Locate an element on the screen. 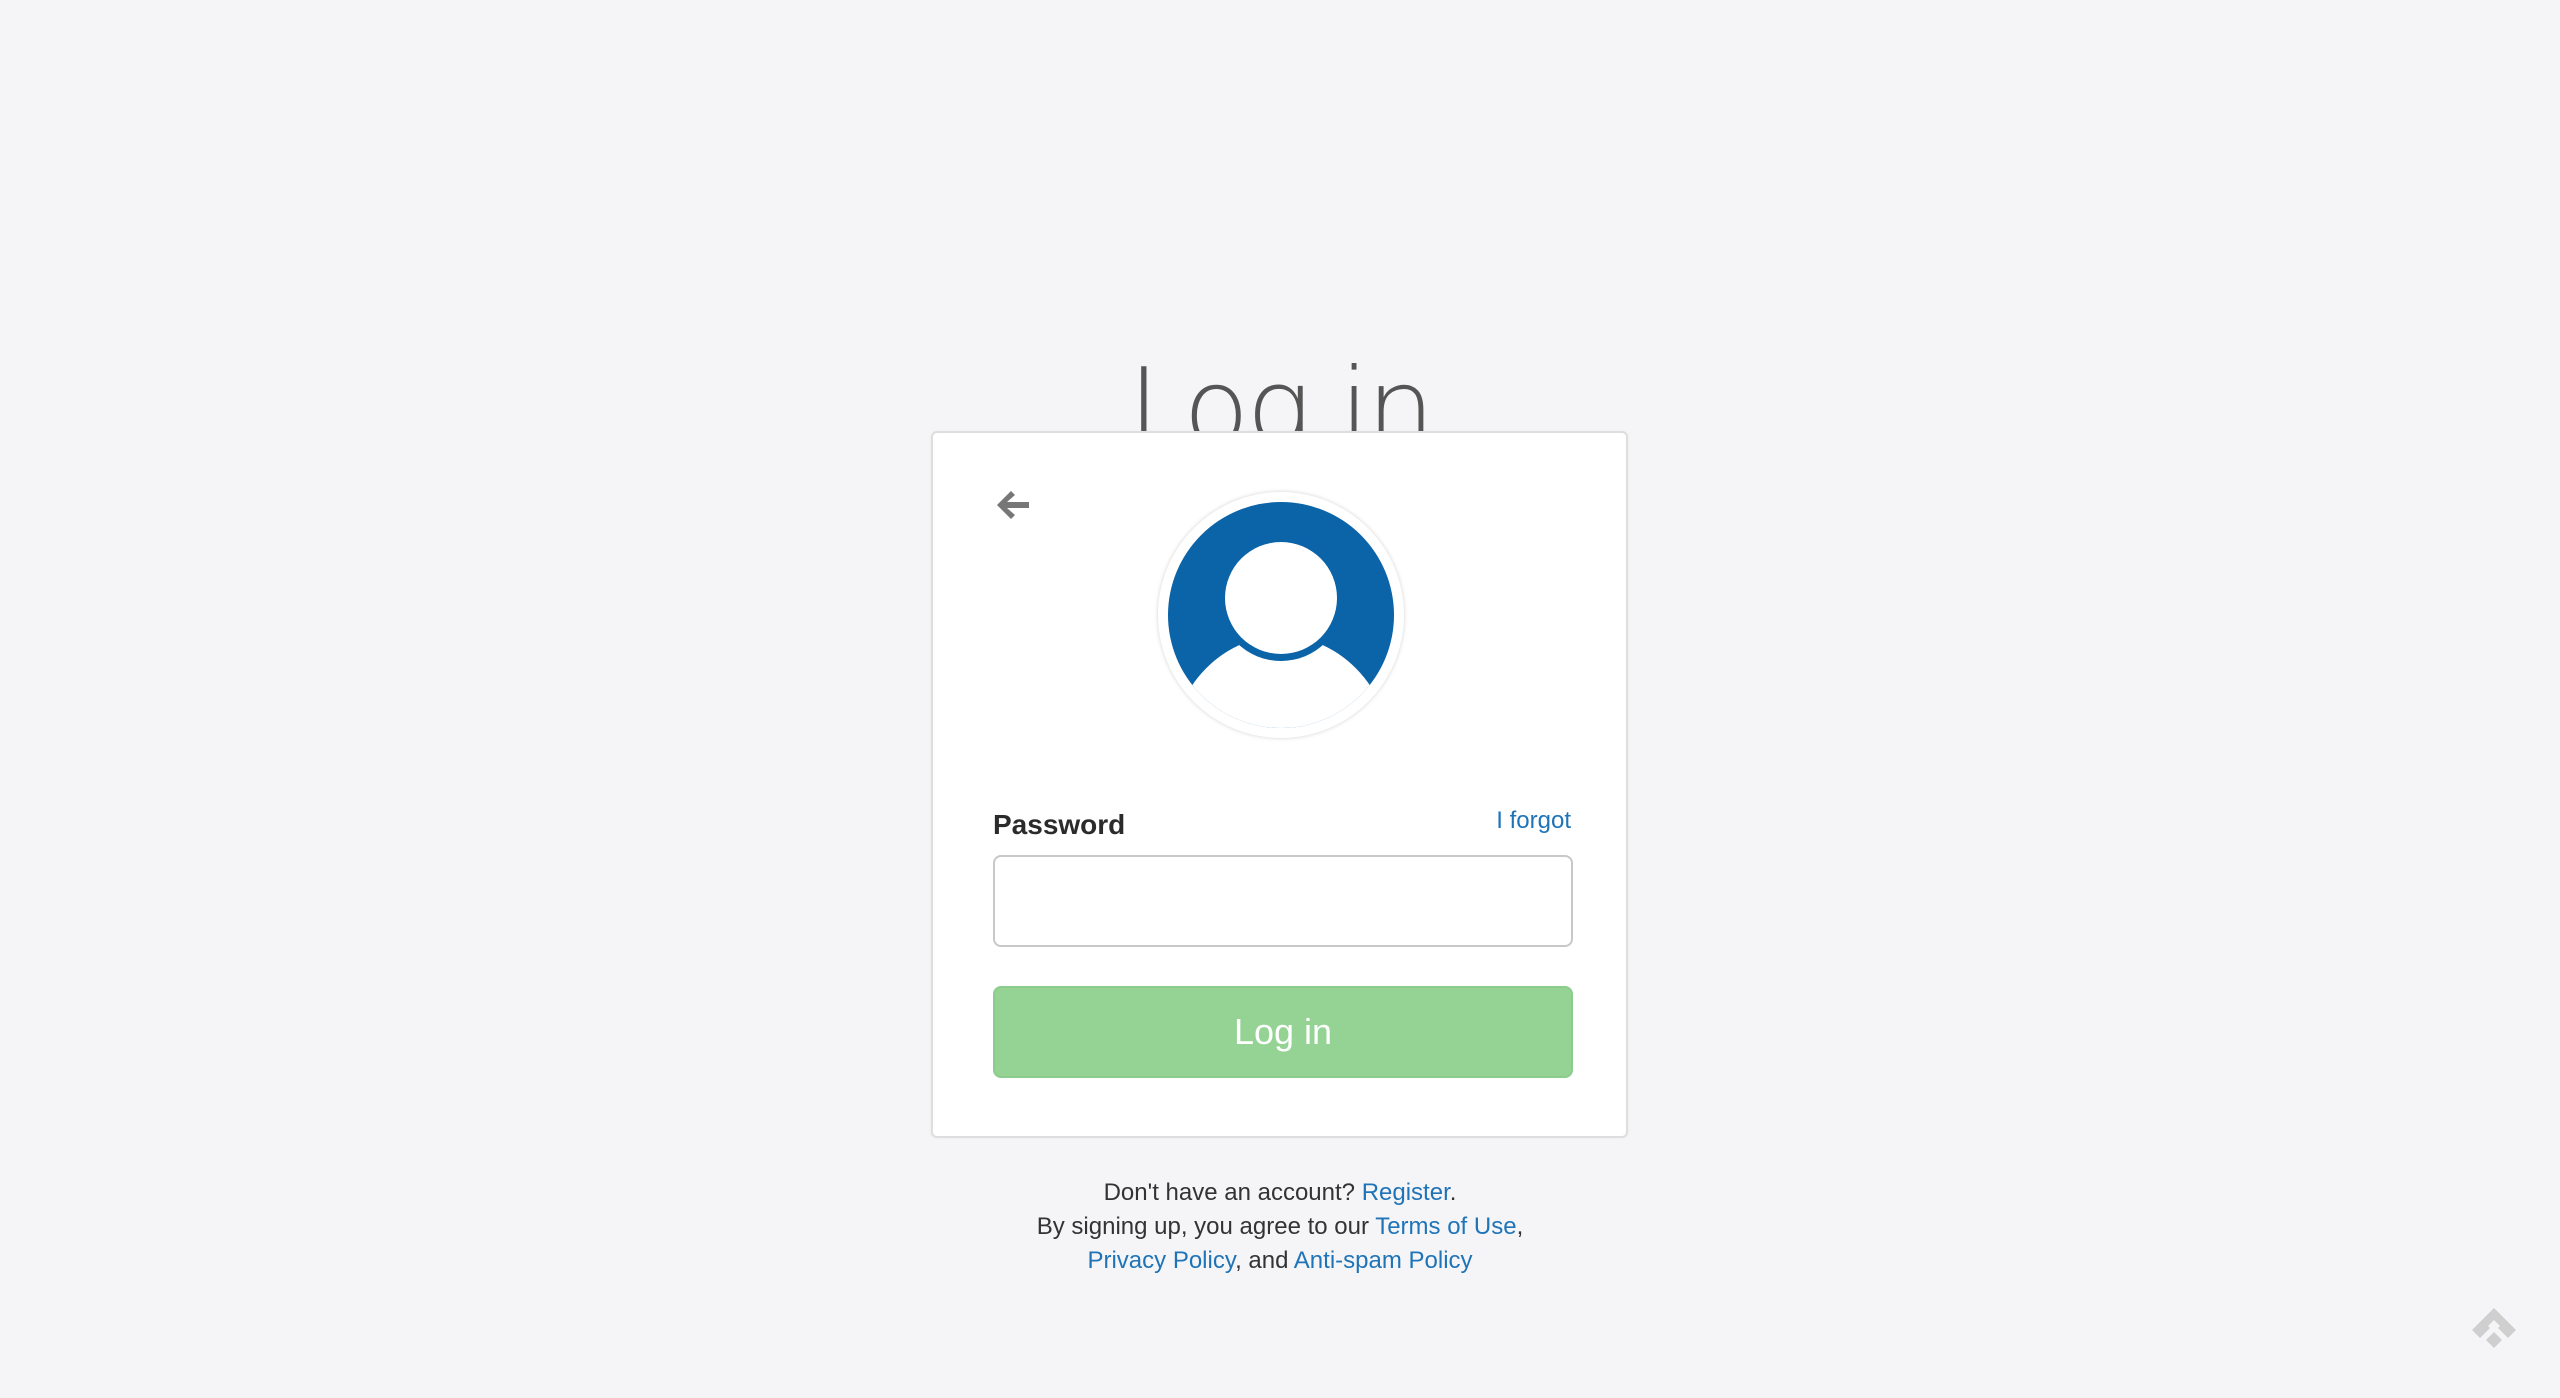 The width and height of the screenshot is (2560, 1398). antispam-policy-link: Anti-spam Policy is located at coordinates (1383, 1260).